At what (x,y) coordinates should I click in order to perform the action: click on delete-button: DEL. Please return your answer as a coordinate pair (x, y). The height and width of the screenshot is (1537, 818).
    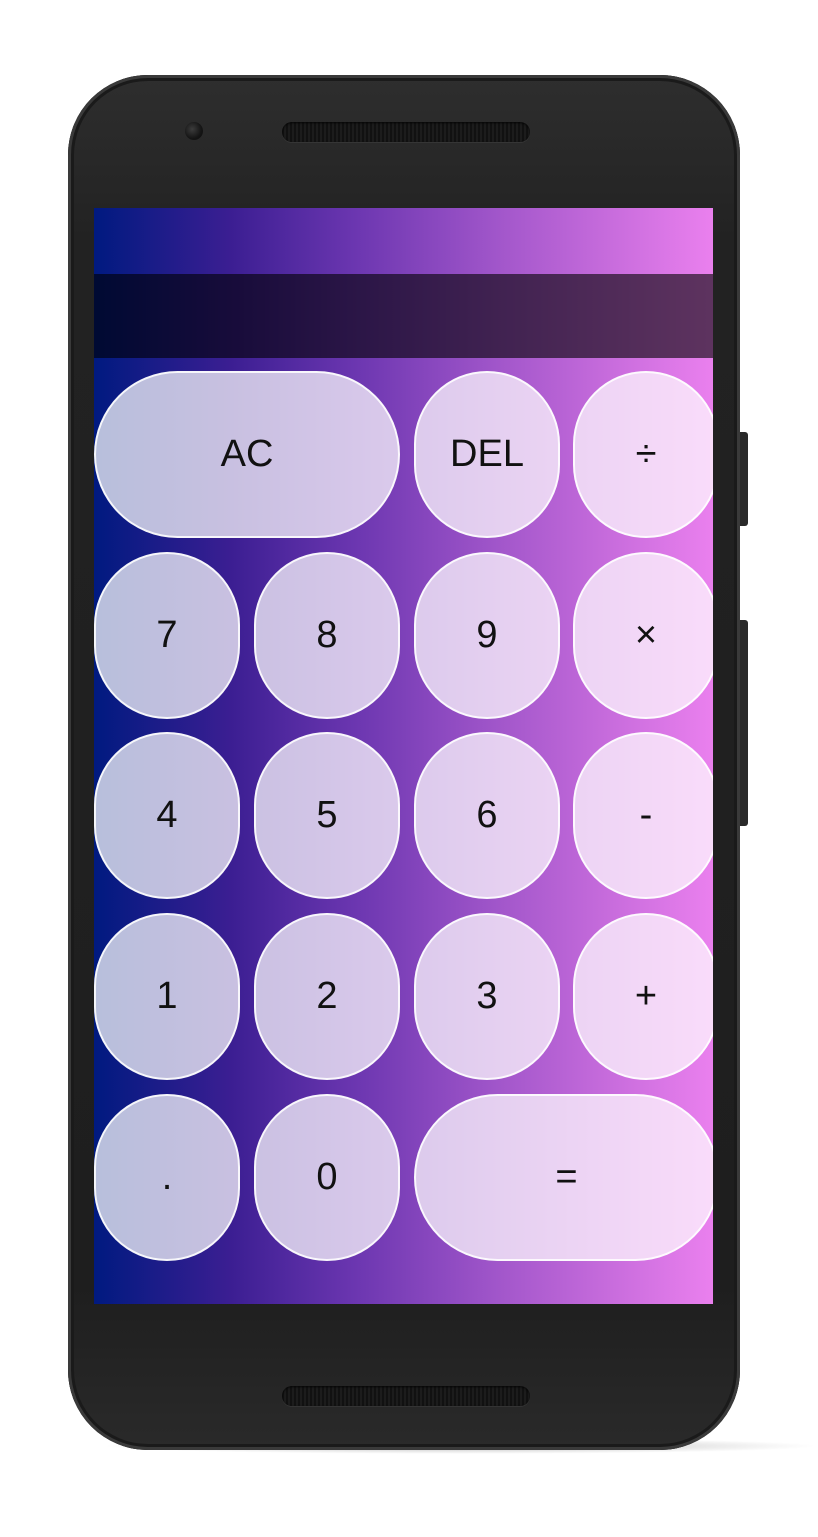
    Looking at the image, I should click on (487, 454).